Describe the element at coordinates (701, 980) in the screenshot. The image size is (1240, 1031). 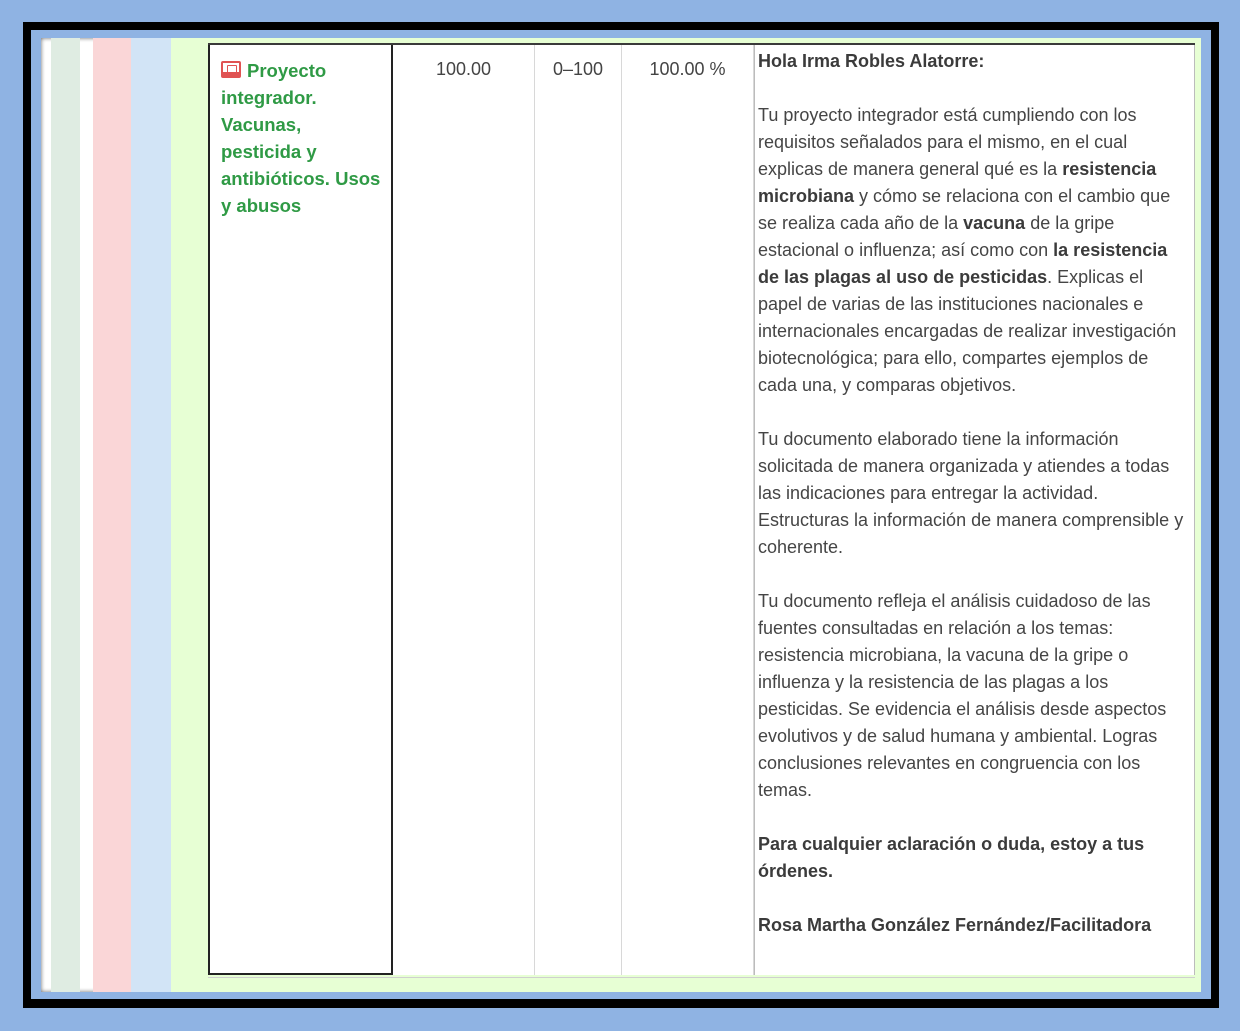
I see `table-bottom-border` at that location.